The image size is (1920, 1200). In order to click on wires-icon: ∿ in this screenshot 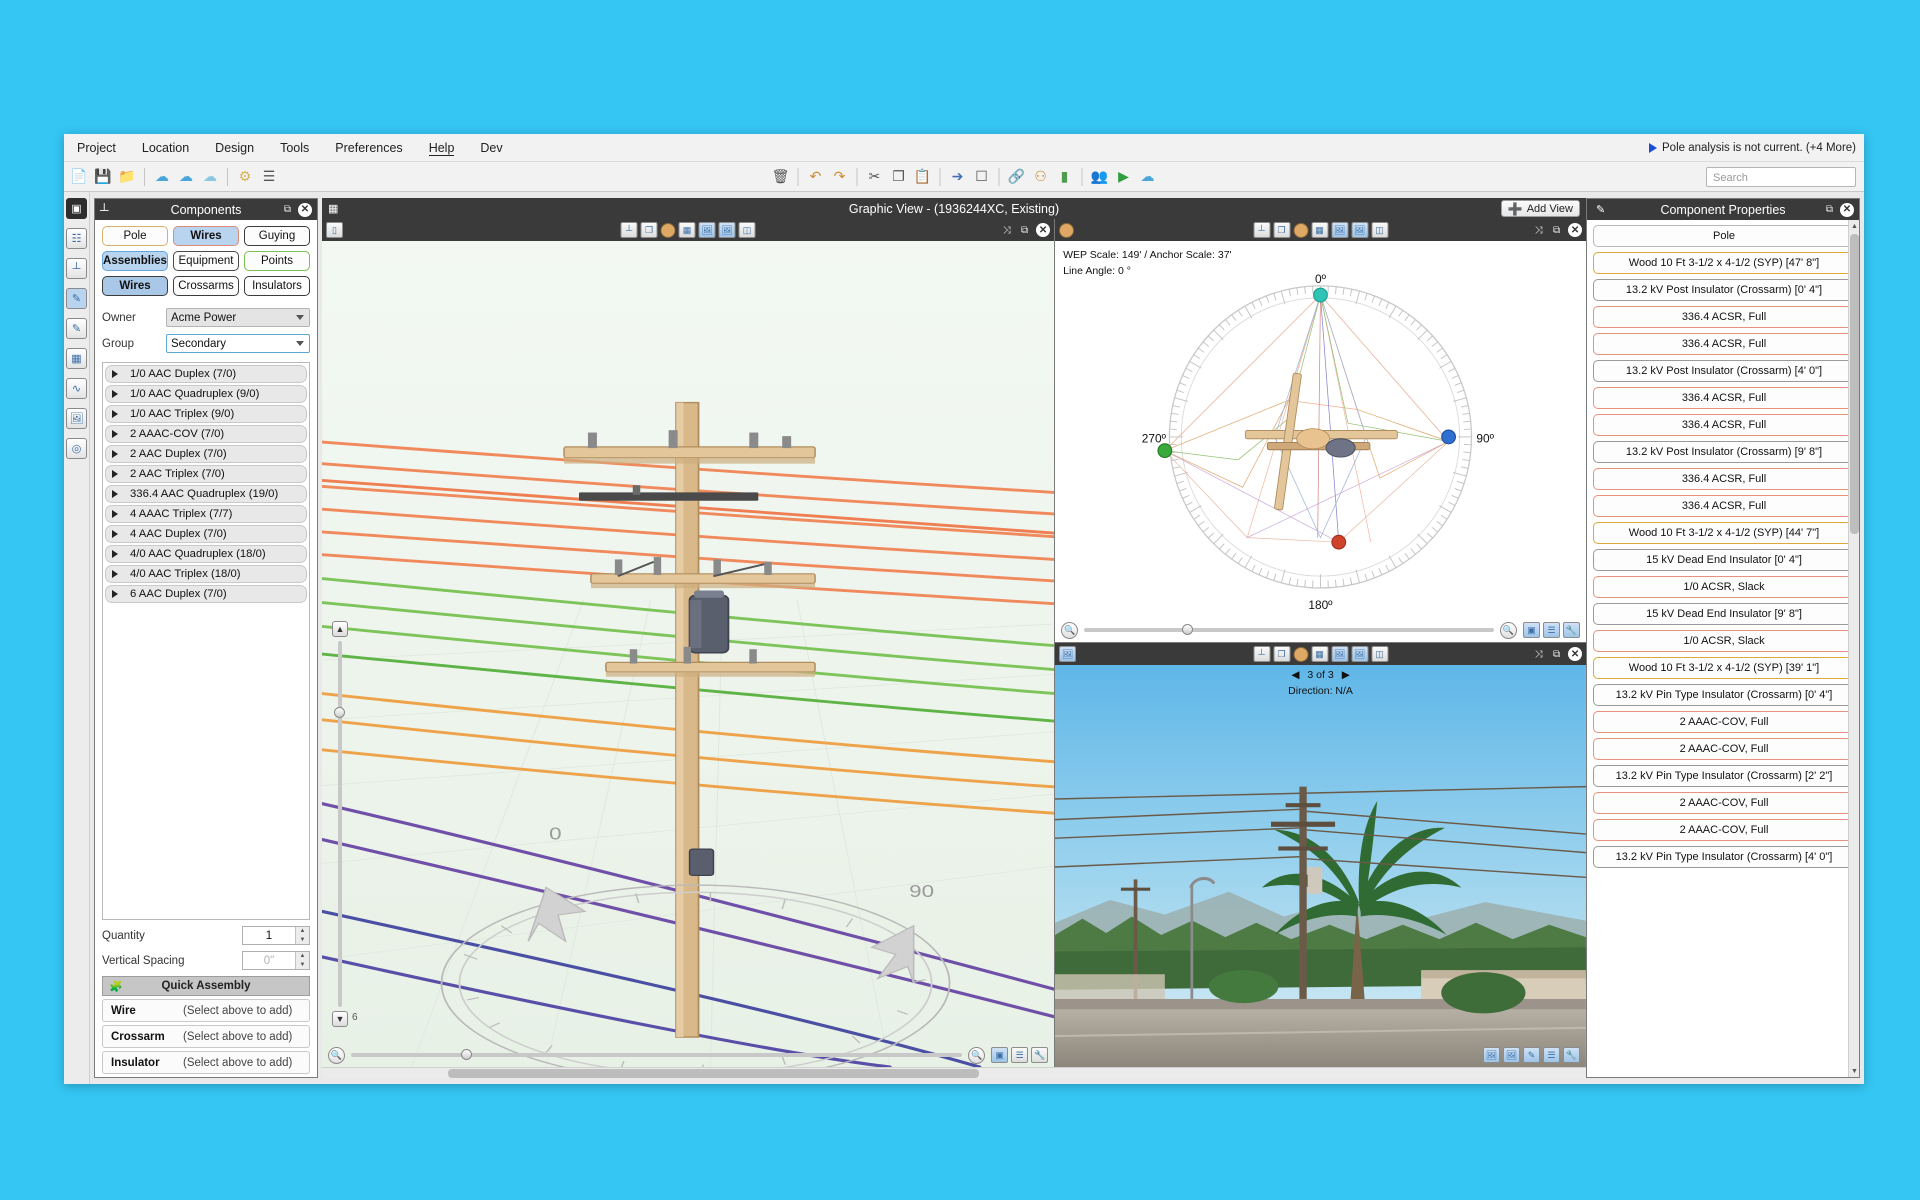, I will do `click(76, 388)`.